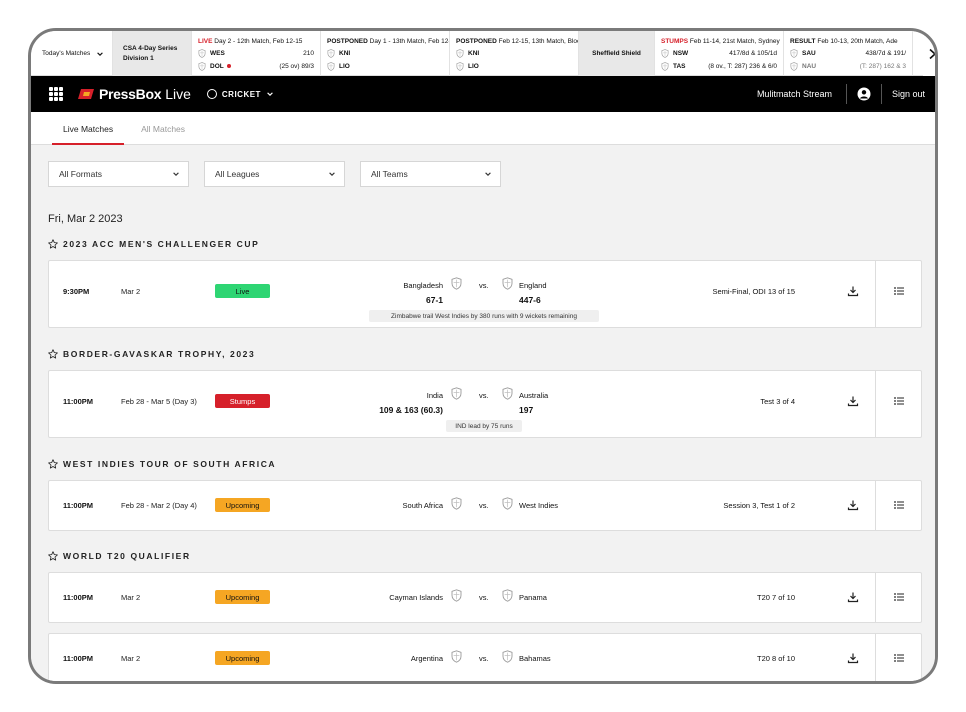  I want to click on league-title-text: 2023 ACC MEN'S CHALLENGER CUP, so click(161, 244).